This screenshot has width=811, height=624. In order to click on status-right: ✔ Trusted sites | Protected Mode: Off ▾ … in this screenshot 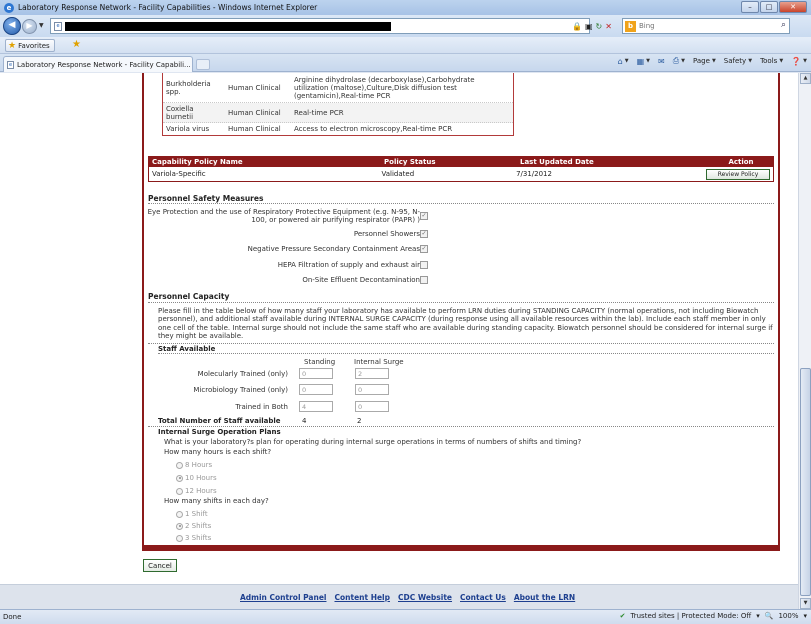, I will do `click(713, 616)`.